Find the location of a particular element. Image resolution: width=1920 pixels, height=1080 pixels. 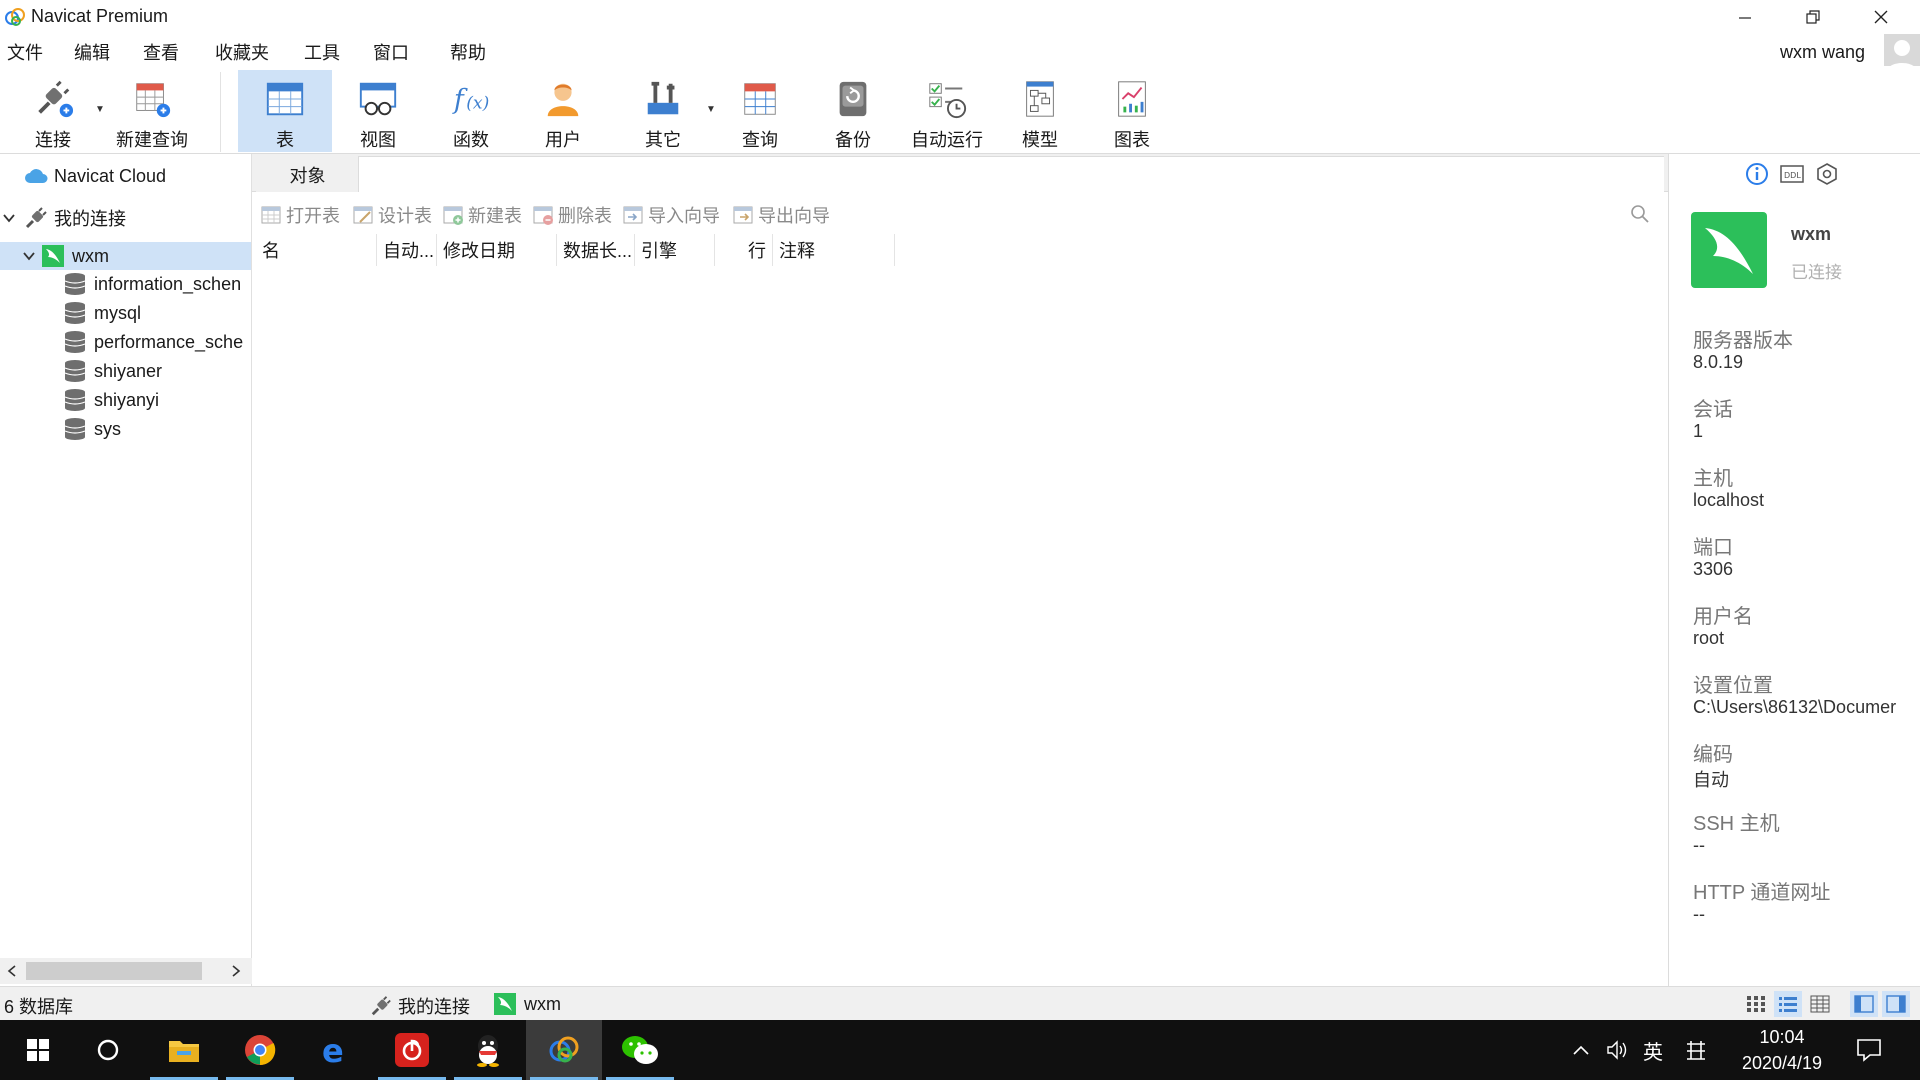

menu-view: 查看 is located at coordinates (161, 52).